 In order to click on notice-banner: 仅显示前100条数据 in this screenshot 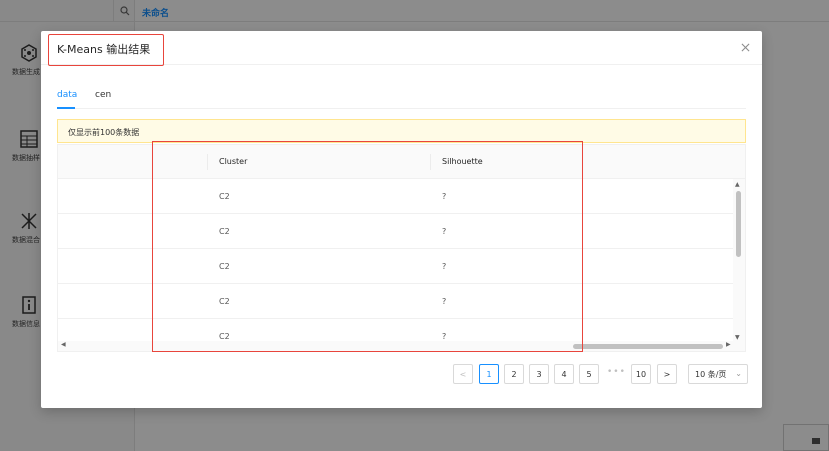, I will do `click(401, 131)`.